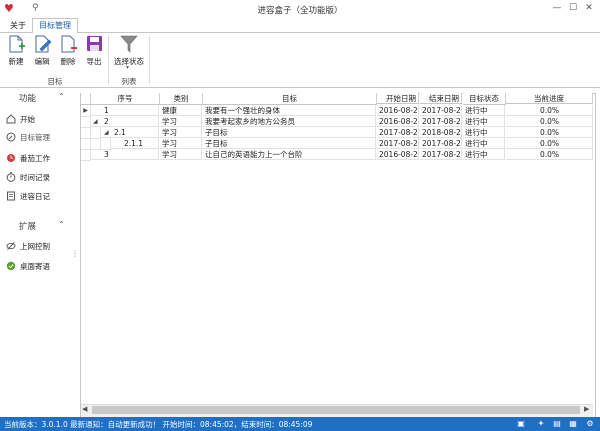  Describe the element at coordinates (94, 61) in the screenshot. I see `export-button-label: 导出` at that location.